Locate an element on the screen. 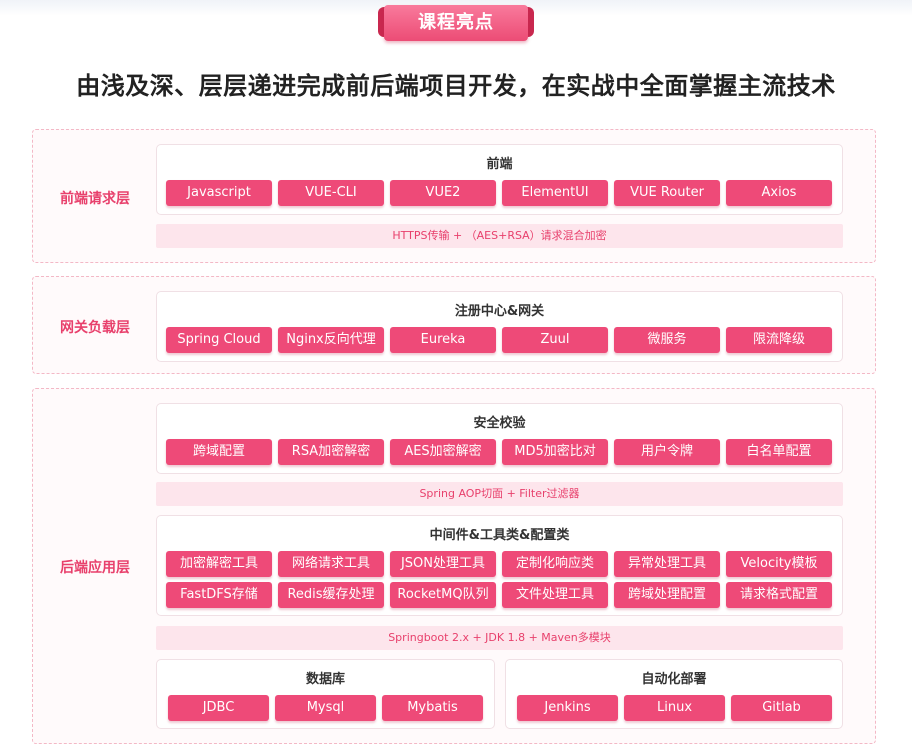 The image size is (912, 753). tech-chip: 跨域处理配置 is located at coordinates (667, 595).